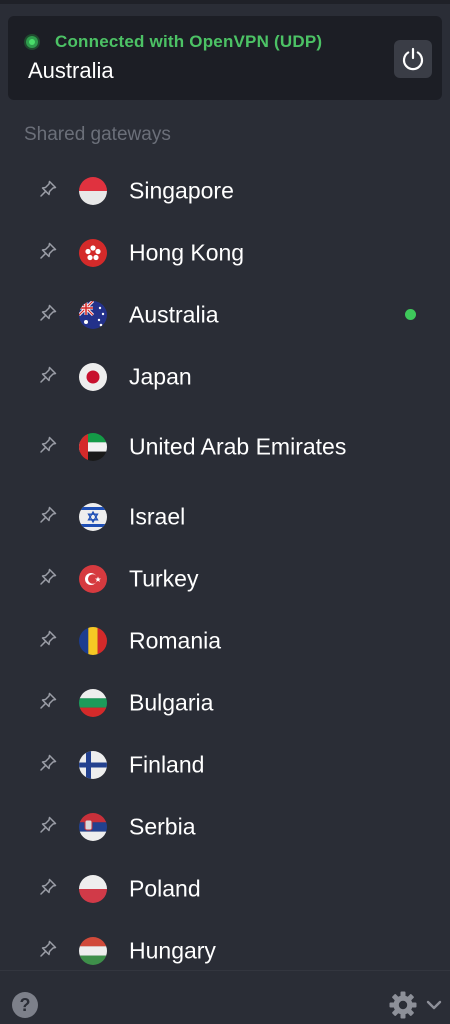 The image size is (450, 1024). What do you see at coordinates (93, 951) in the screenshot?
I see `hungary-flag-icon` at bounding box center [93, 951].